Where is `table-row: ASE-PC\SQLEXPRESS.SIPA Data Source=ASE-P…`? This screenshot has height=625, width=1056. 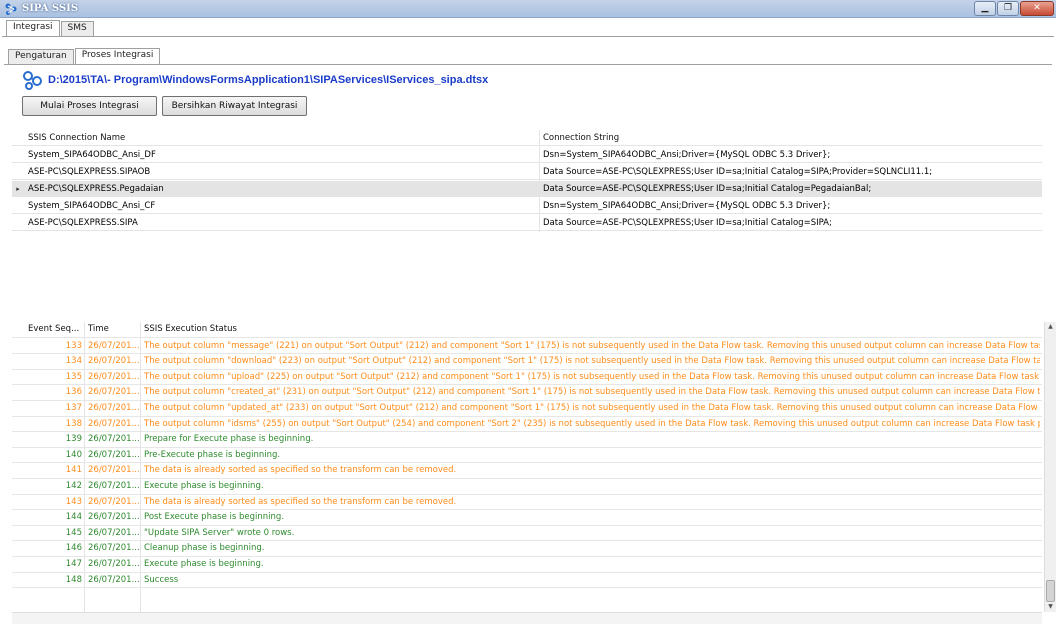
table-row: ASE-PC\SQLEXPRESS.SIPA Data Source=ASE-P… is located at coordinates (527, 223).